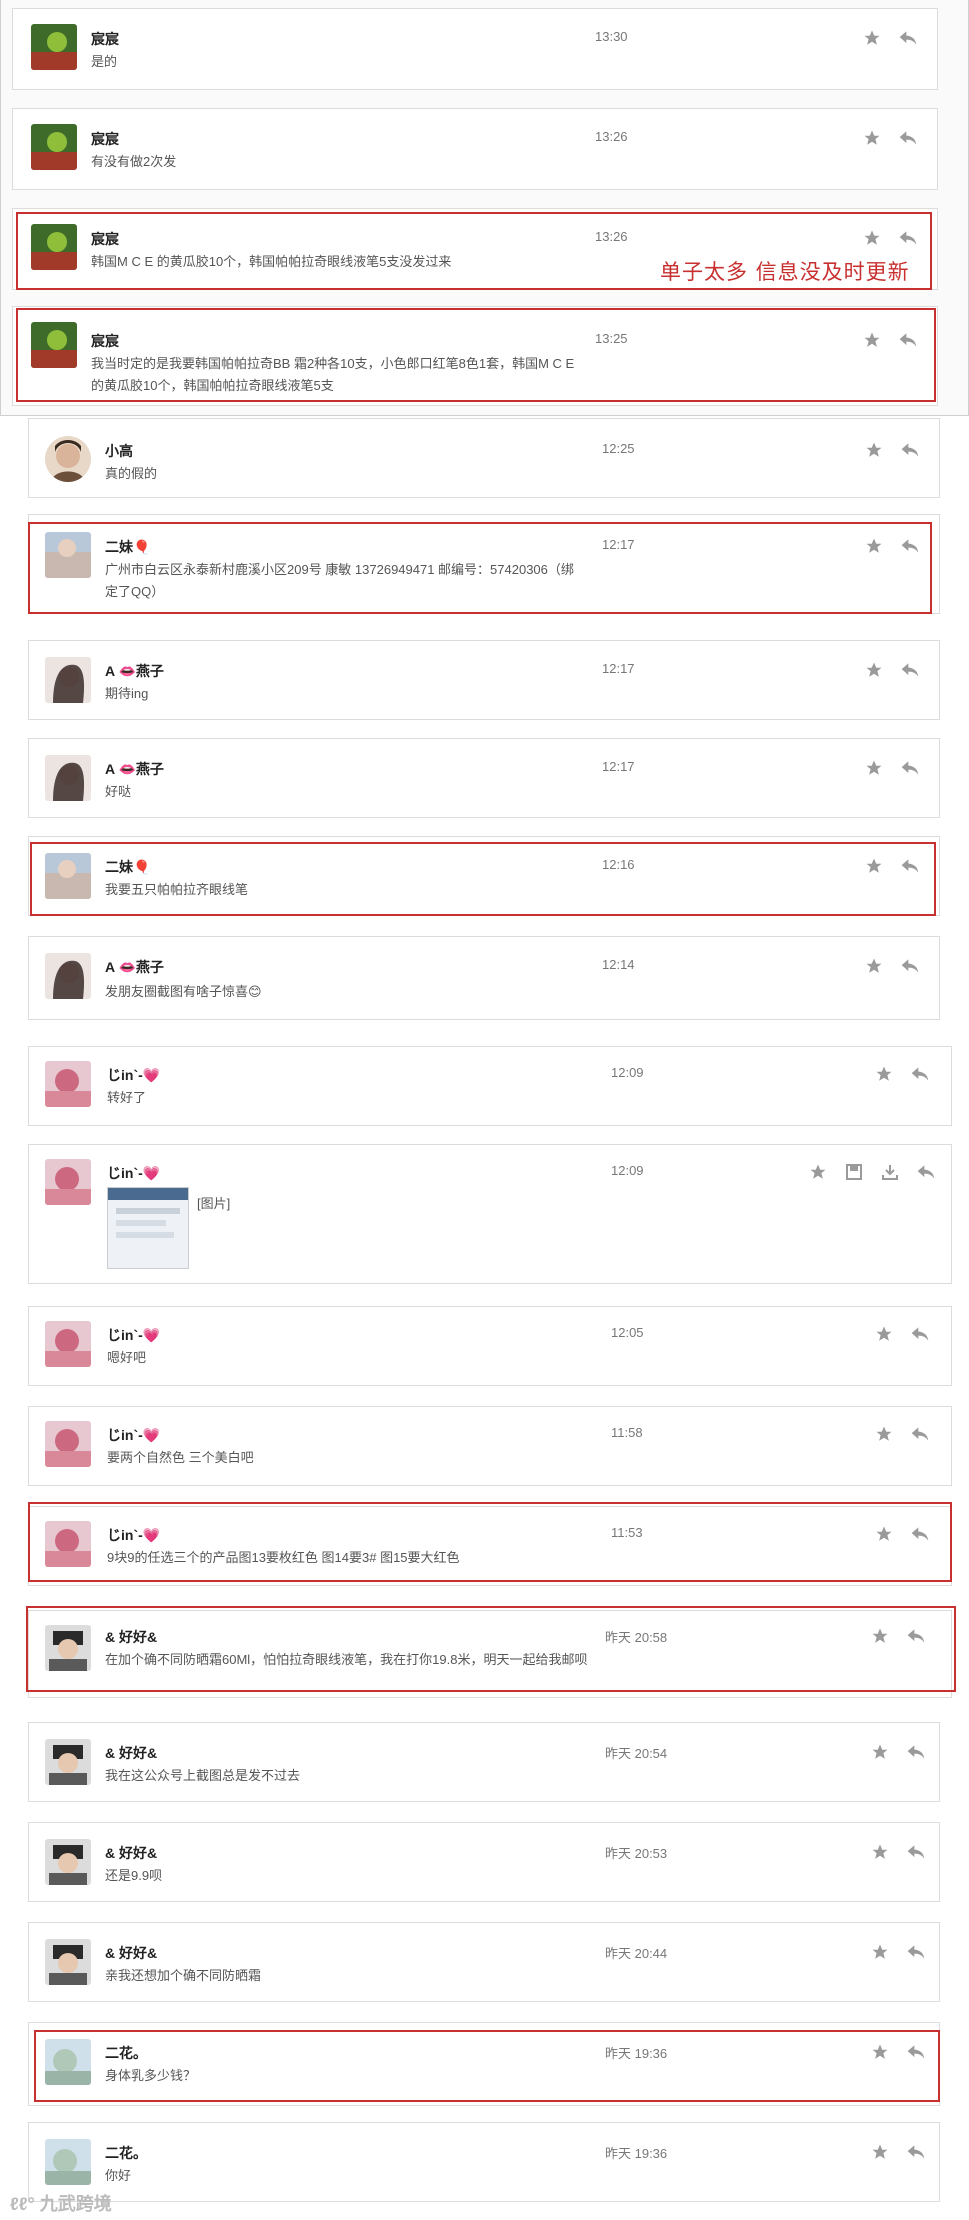 This screenshot has height=2220, width=969. What do you see at coordinates (484, 2162) in the screenshot?
I see `message-card: 二花。 你好 昨天 19:36` at bounding box center [484, 2162].